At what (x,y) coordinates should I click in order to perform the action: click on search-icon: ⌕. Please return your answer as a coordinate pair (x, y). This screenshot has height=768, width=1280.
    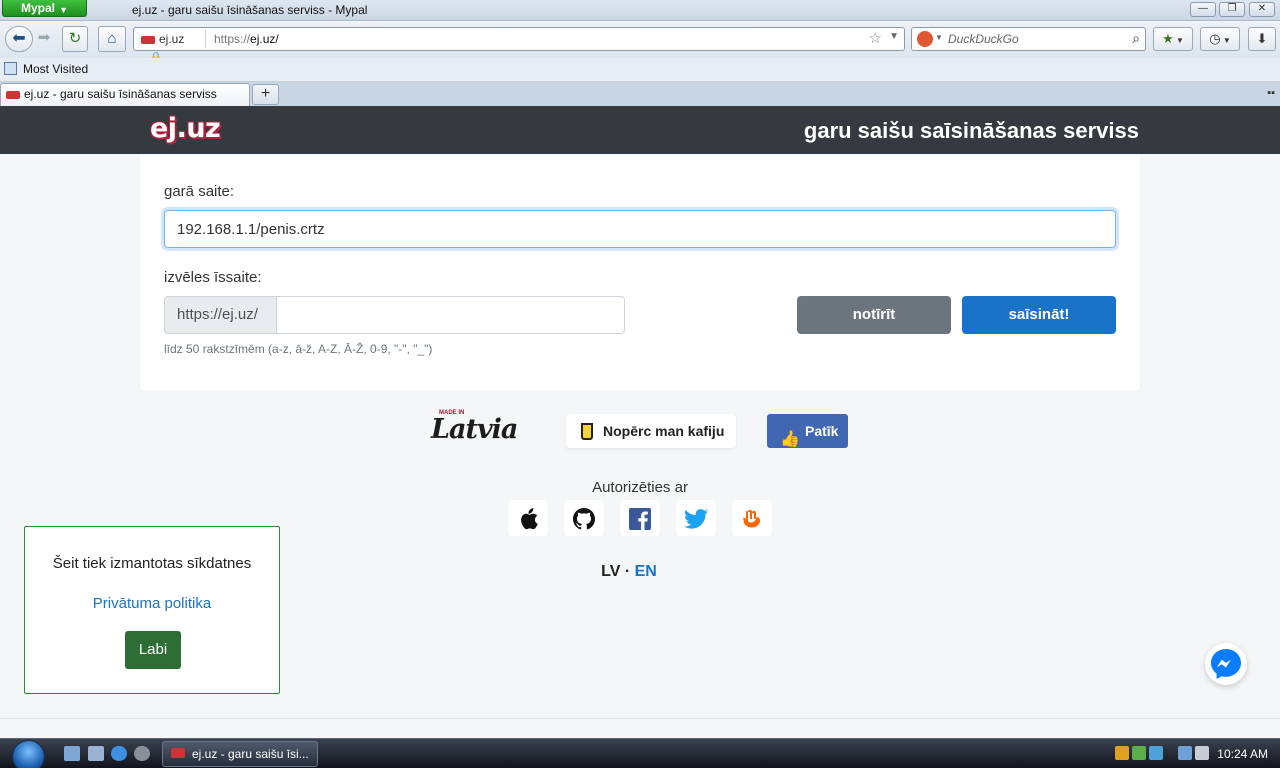
    Looking at the image, I should click on (1136, 38).